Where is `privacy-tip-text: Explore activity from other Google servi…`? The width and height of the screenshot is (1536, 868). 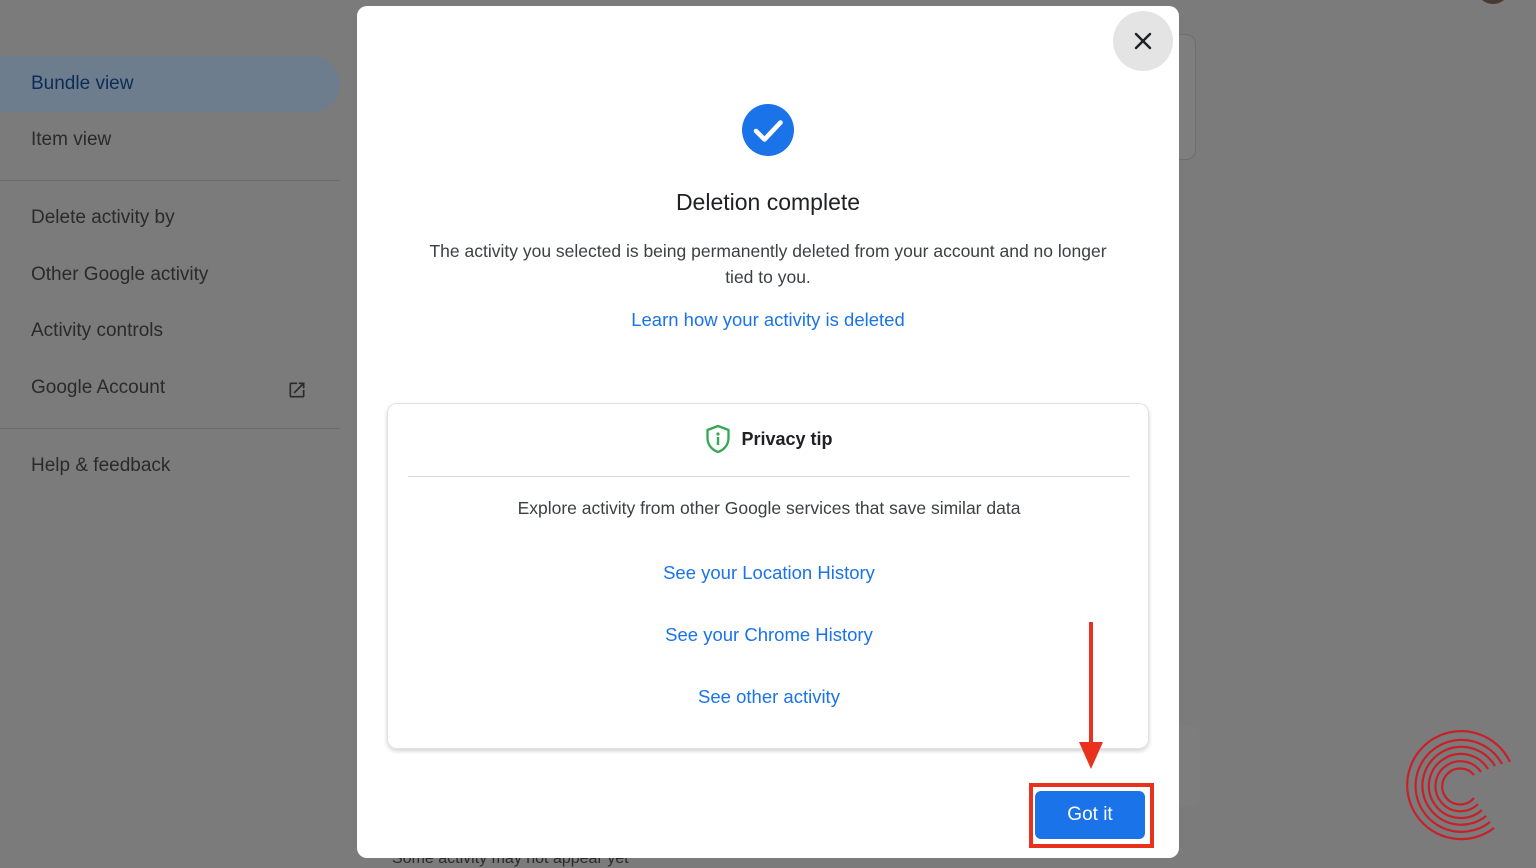
privacy-tip-text: Explore activity from other Google servi… is located at coordinates (769, 508).